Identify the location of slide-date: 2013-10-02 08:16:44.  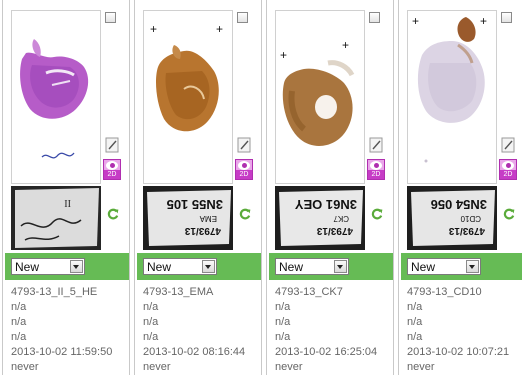
(194, 352).